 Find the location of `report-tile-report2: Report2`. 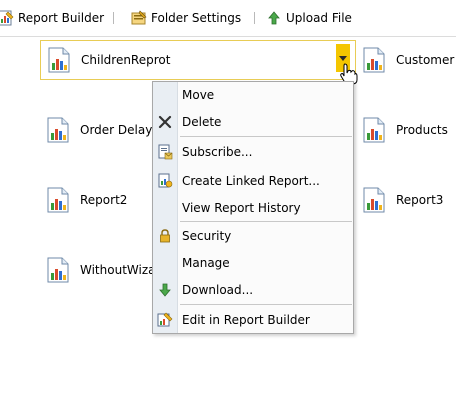

report-tile-report2: Report2 is located at coordinates (85, 200).